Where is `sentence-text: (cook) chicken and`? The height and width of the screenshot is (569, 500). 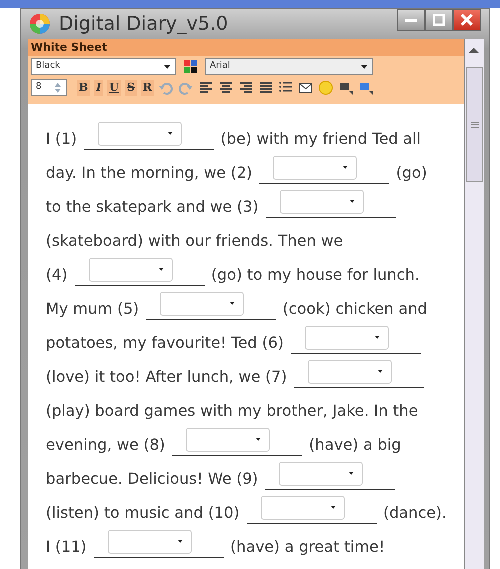
sentence-text: (cook) chicken and is located at coordinates (355, 309).